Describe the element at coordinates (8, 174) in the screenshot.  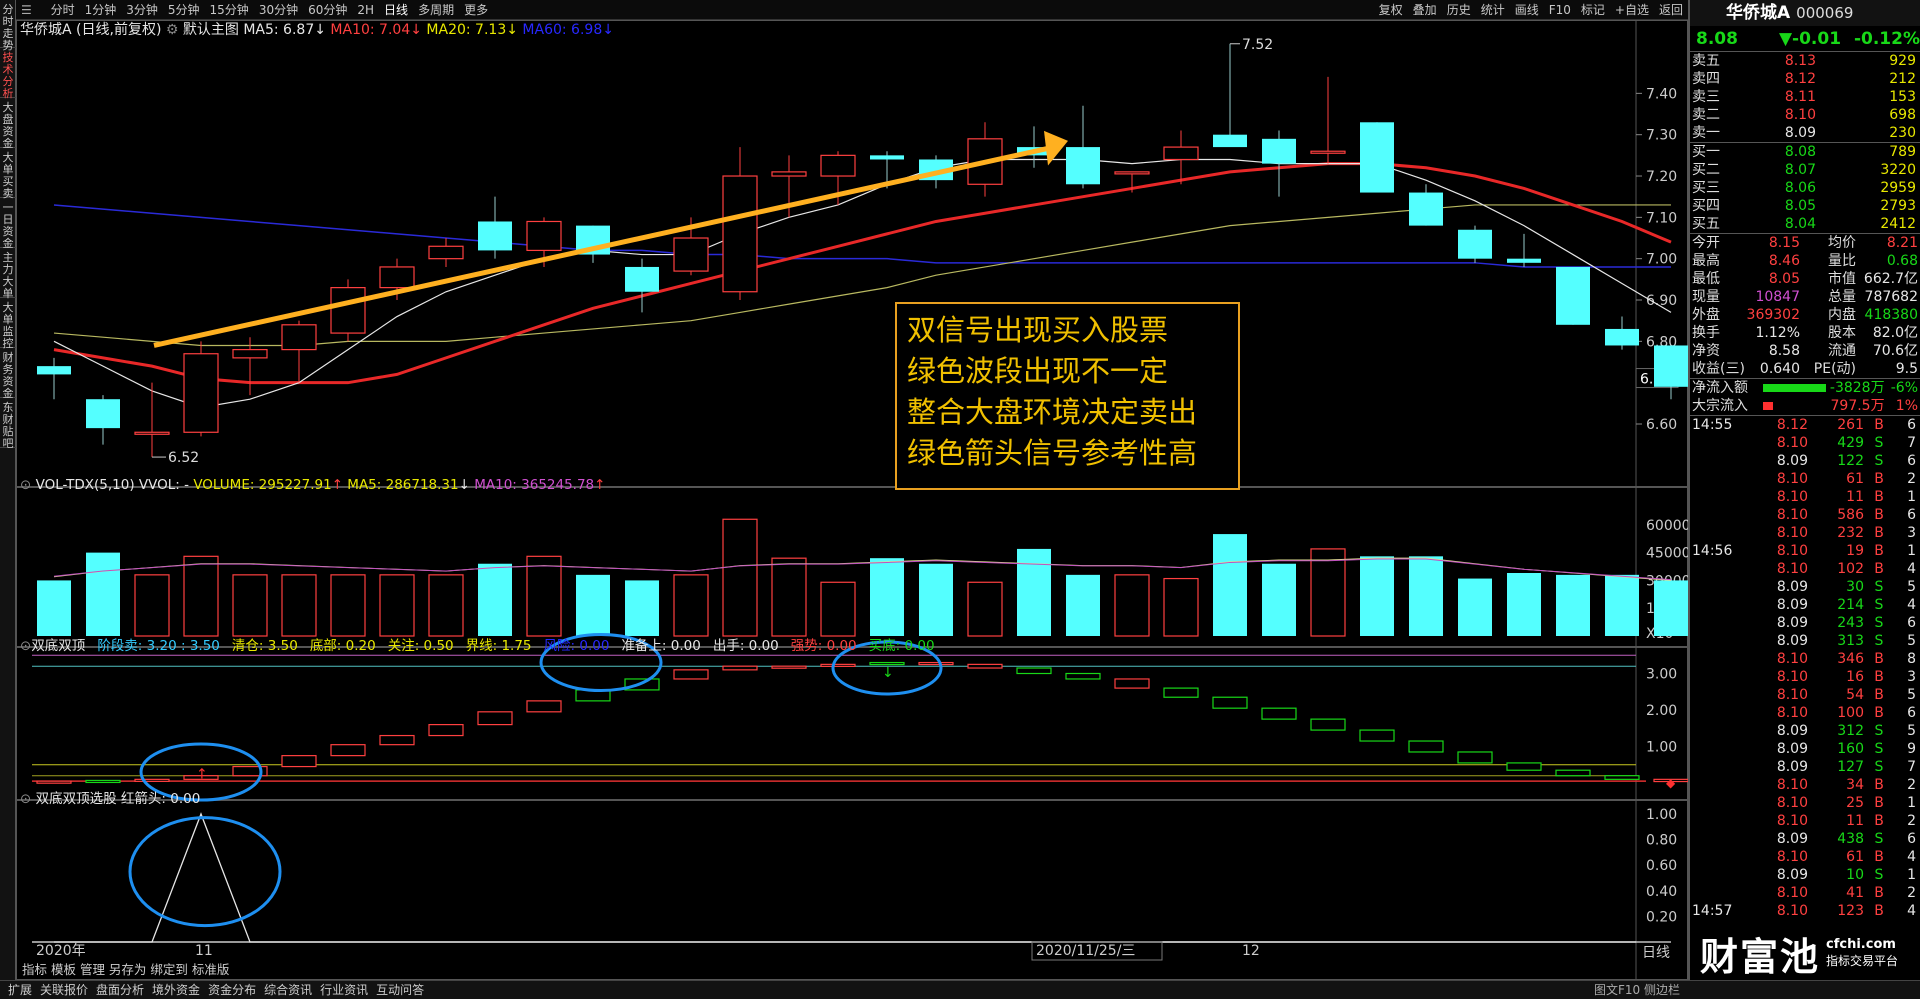
I see `left-tab-3: 大单买卖` at that location.